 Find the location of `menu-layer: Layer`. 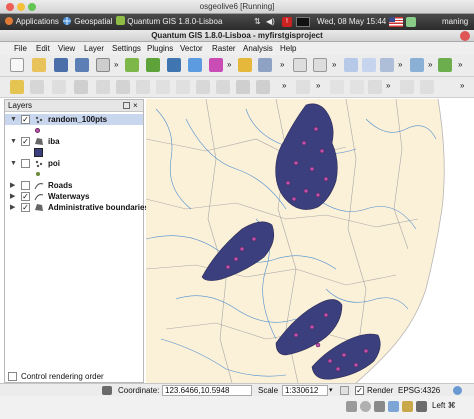

menu-layer: Layer is located at coordinates (94, 48).